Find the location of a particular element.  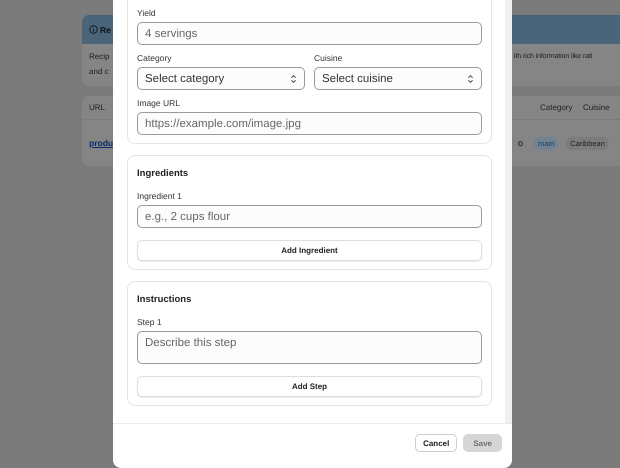

textarea-field: Describe this step is located at coordinates (309, 347).